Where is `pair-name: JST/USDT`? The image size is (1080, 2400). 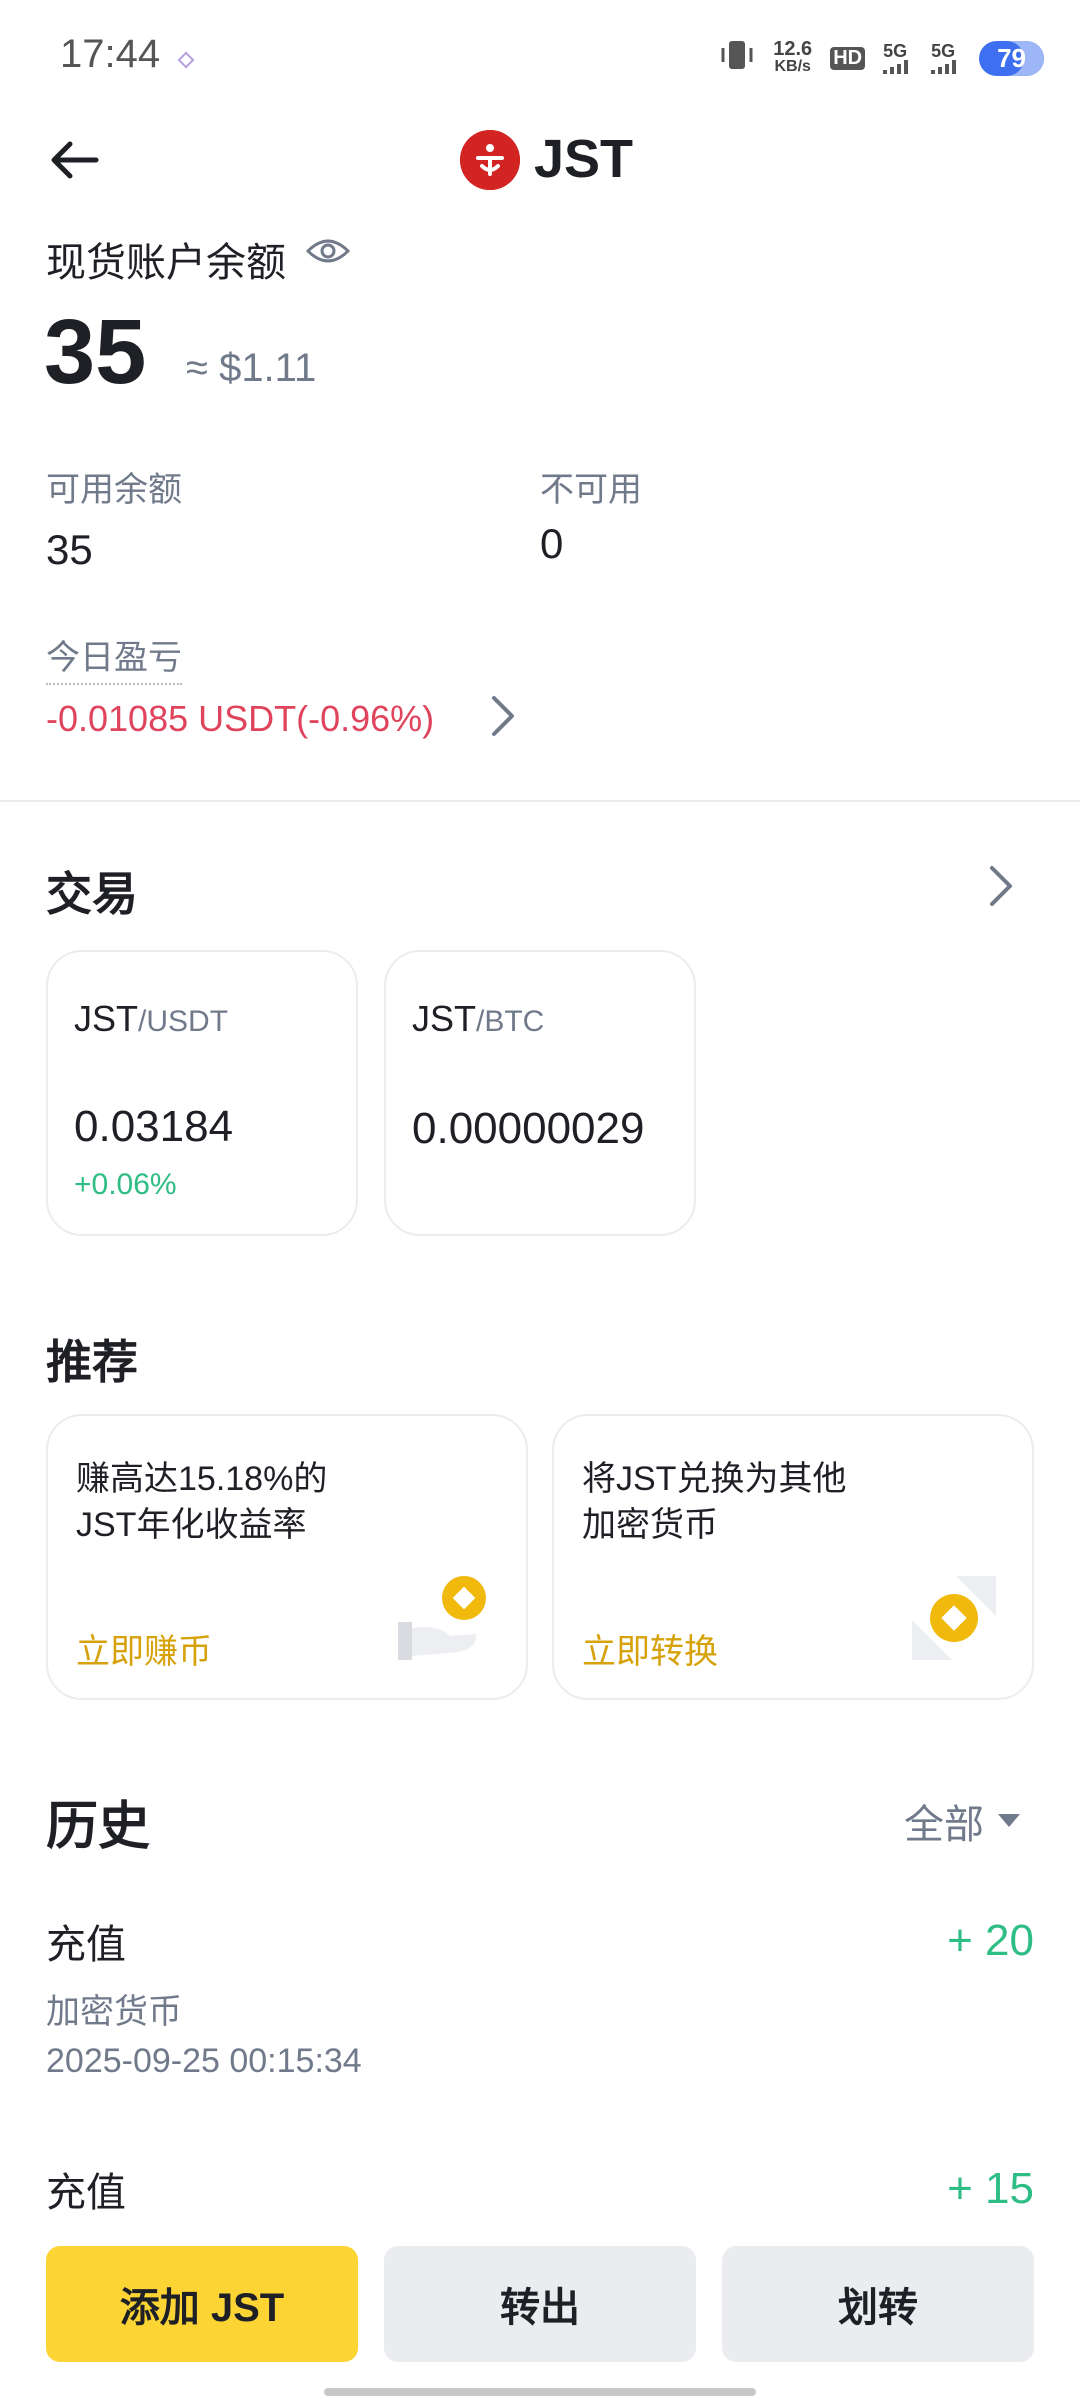 pair-name: JST/USDT is located at coordinates (151, 1018).